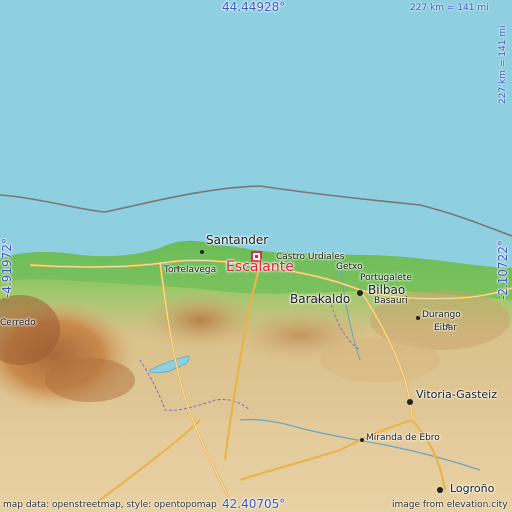 The width and height of the screenshot is (512, 512). I want to click on bottom-latitude-label: 42.40705°, so click(254, 504).